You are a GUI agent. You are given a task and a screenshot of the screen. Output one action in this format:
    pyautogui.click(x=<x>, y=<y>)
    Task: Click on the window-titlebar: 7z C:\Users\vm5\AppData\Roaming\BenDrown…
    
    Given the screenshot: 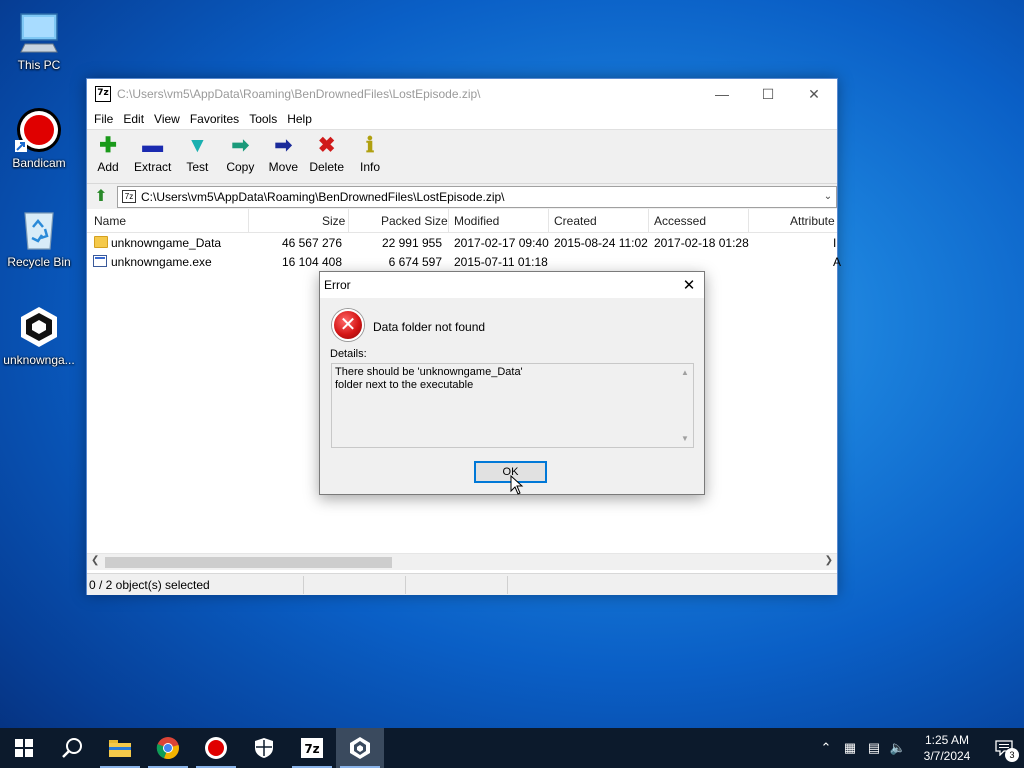 What is the action you would take?
    pyautogui.click(x=462, y=94)
    